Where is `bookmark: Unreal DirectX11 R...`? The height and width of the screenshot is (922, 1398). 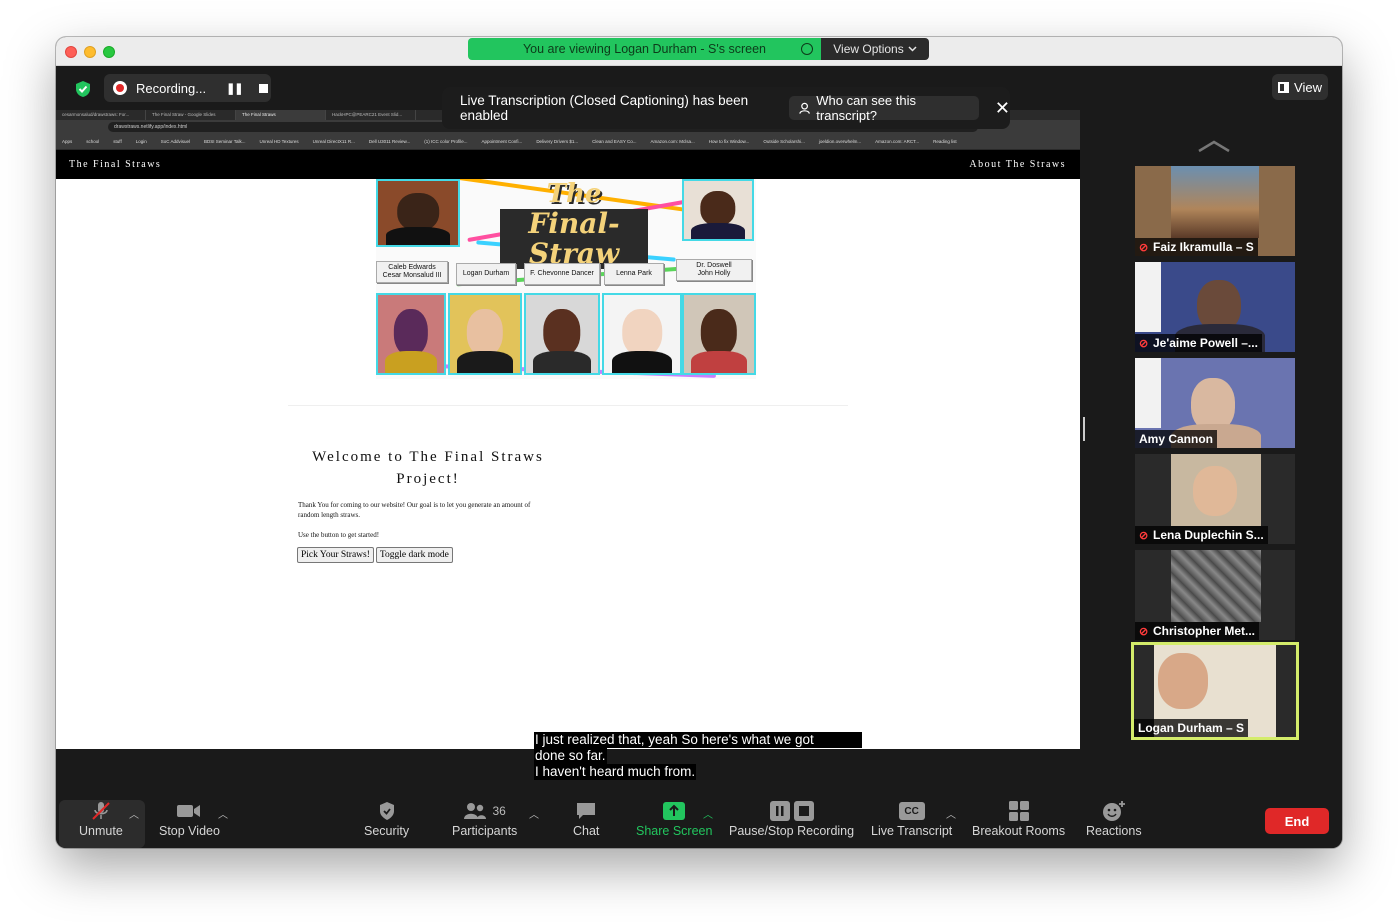
bookmark: Unreal DirectX11 R... is located at coordinates (334, 141).